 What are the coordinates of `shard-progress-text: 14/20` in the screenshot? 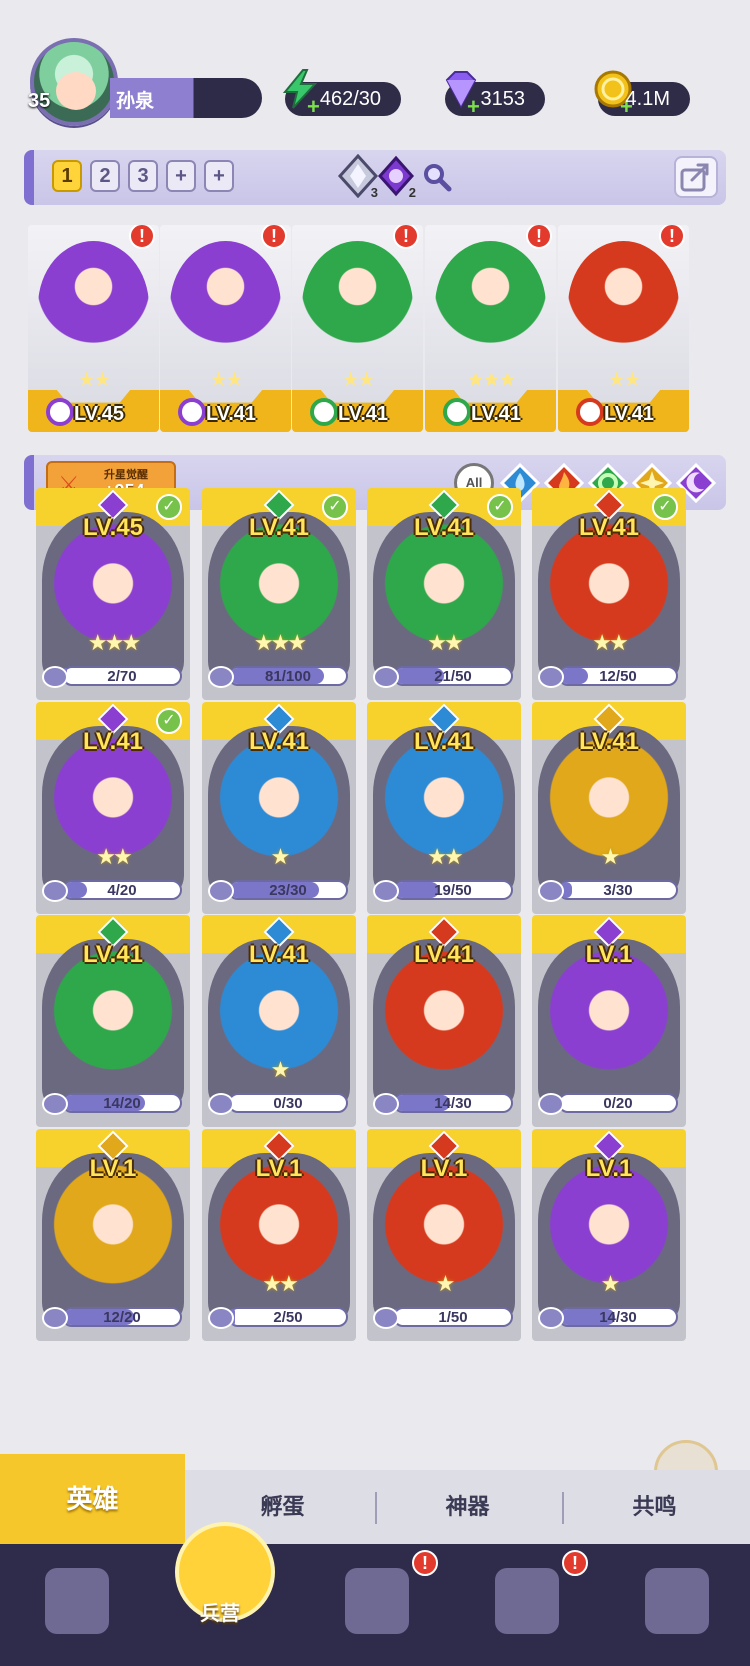 It's located at (122, 1103).